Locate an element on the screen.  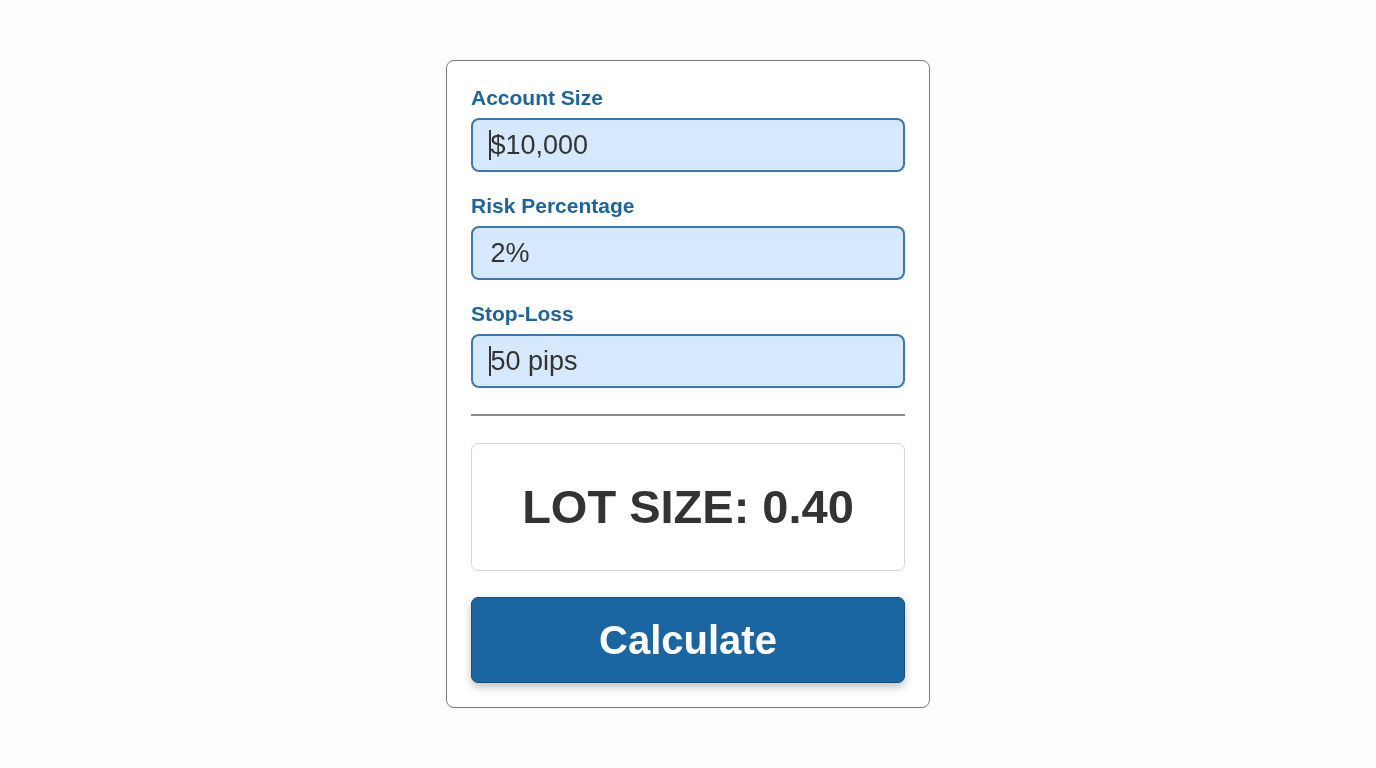
input-field: 2% is located at coordinates (688, 253).